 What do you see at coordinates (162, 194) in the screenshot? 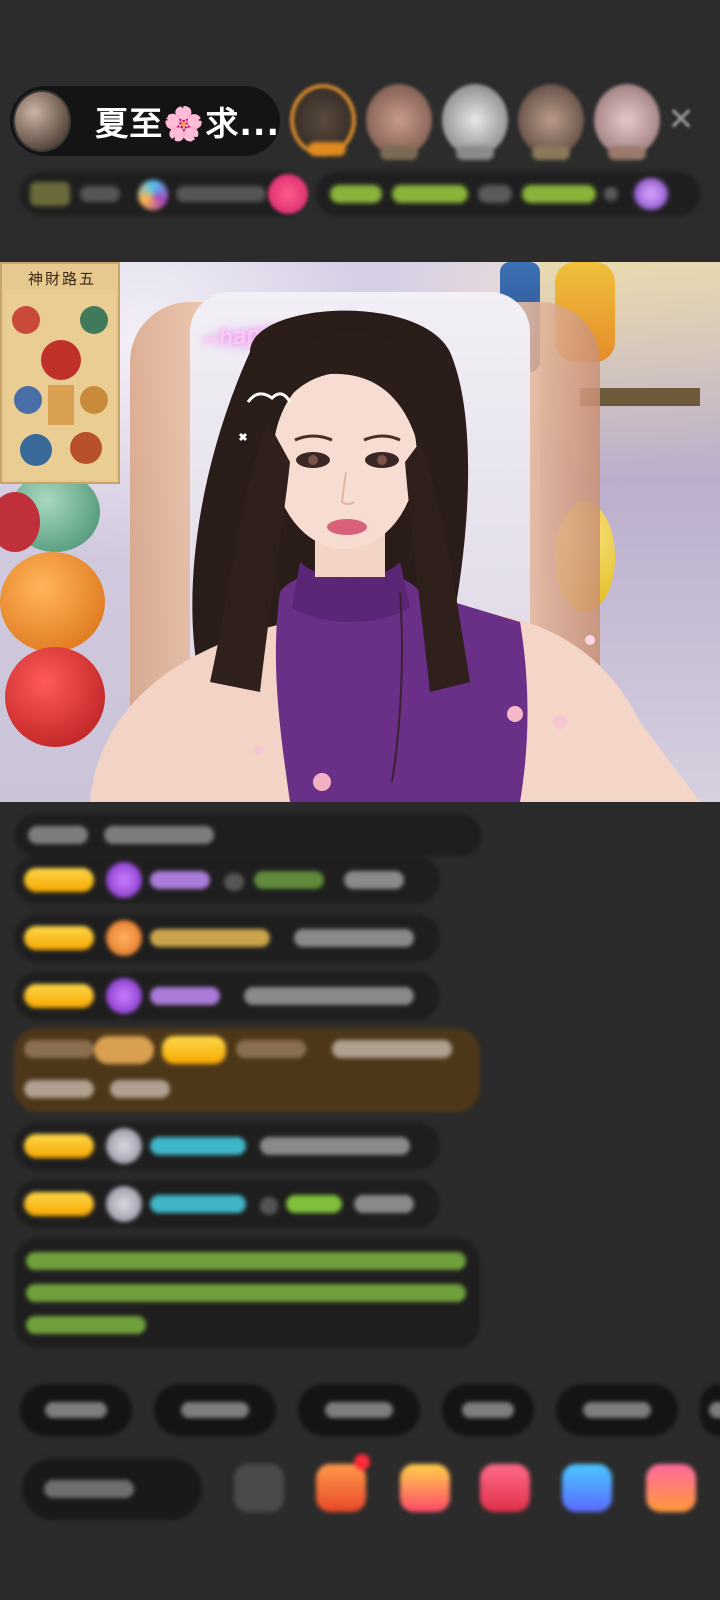
I see `host-stats-pill` at bounding box center [162, 194].